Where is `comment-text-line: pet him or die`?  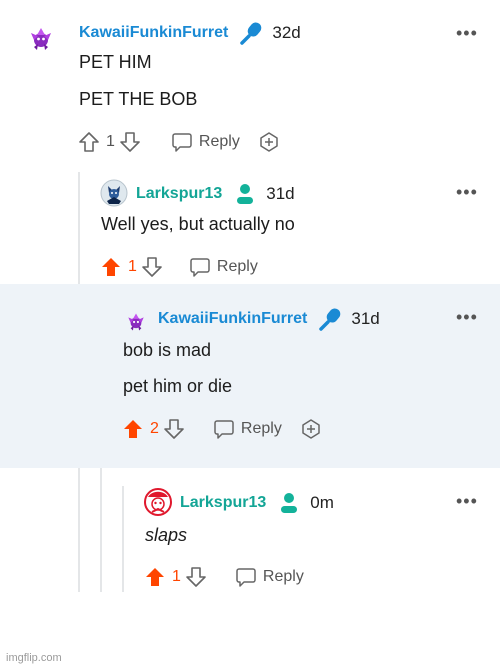
comment-text-line: pet him or die is located at coordinates (178, 386).